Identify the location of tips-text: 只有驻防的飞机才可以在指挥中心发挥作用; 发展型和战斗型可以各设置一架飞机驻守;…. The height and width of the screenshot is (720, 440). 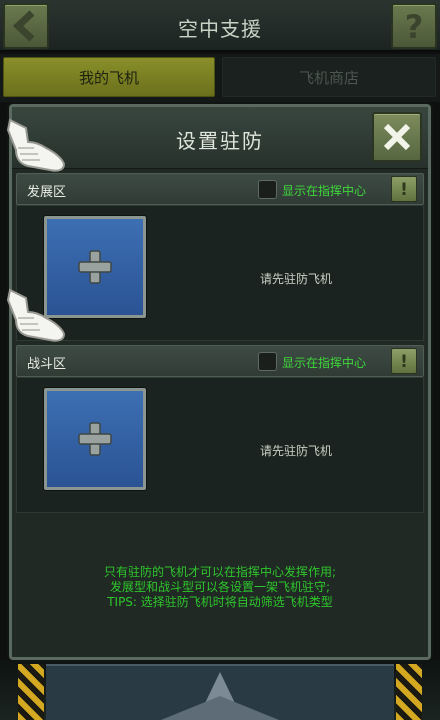
(220, 587).